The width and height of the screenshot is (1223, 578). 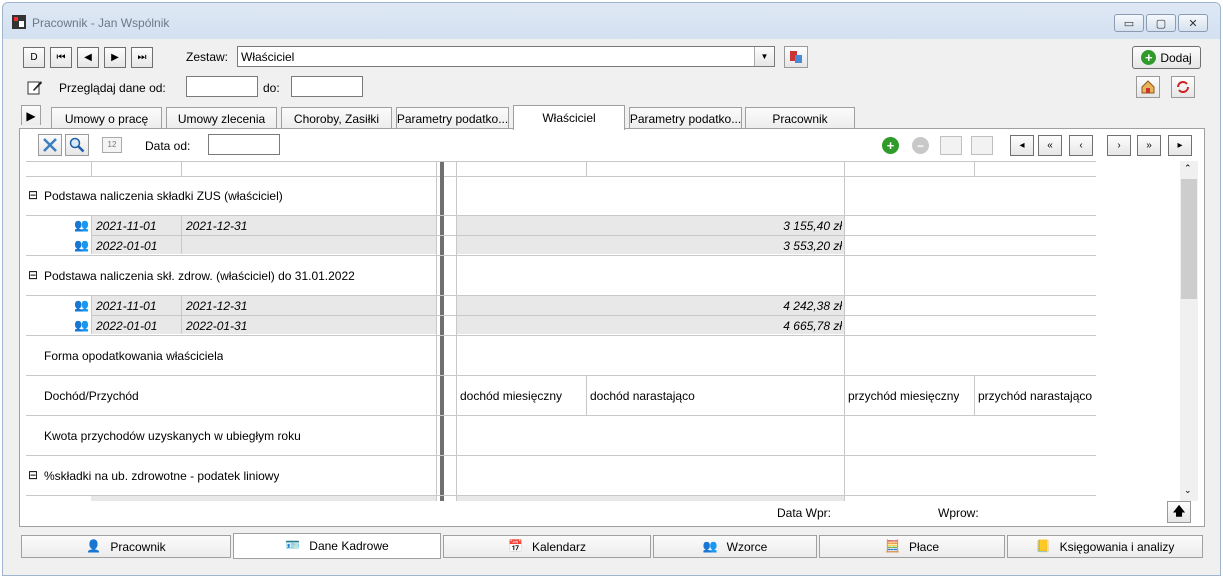 What do you see at coordinates (112, 145) in the screenshot?
I see `calendar-icon: 12` at bounding box center [112, 145].